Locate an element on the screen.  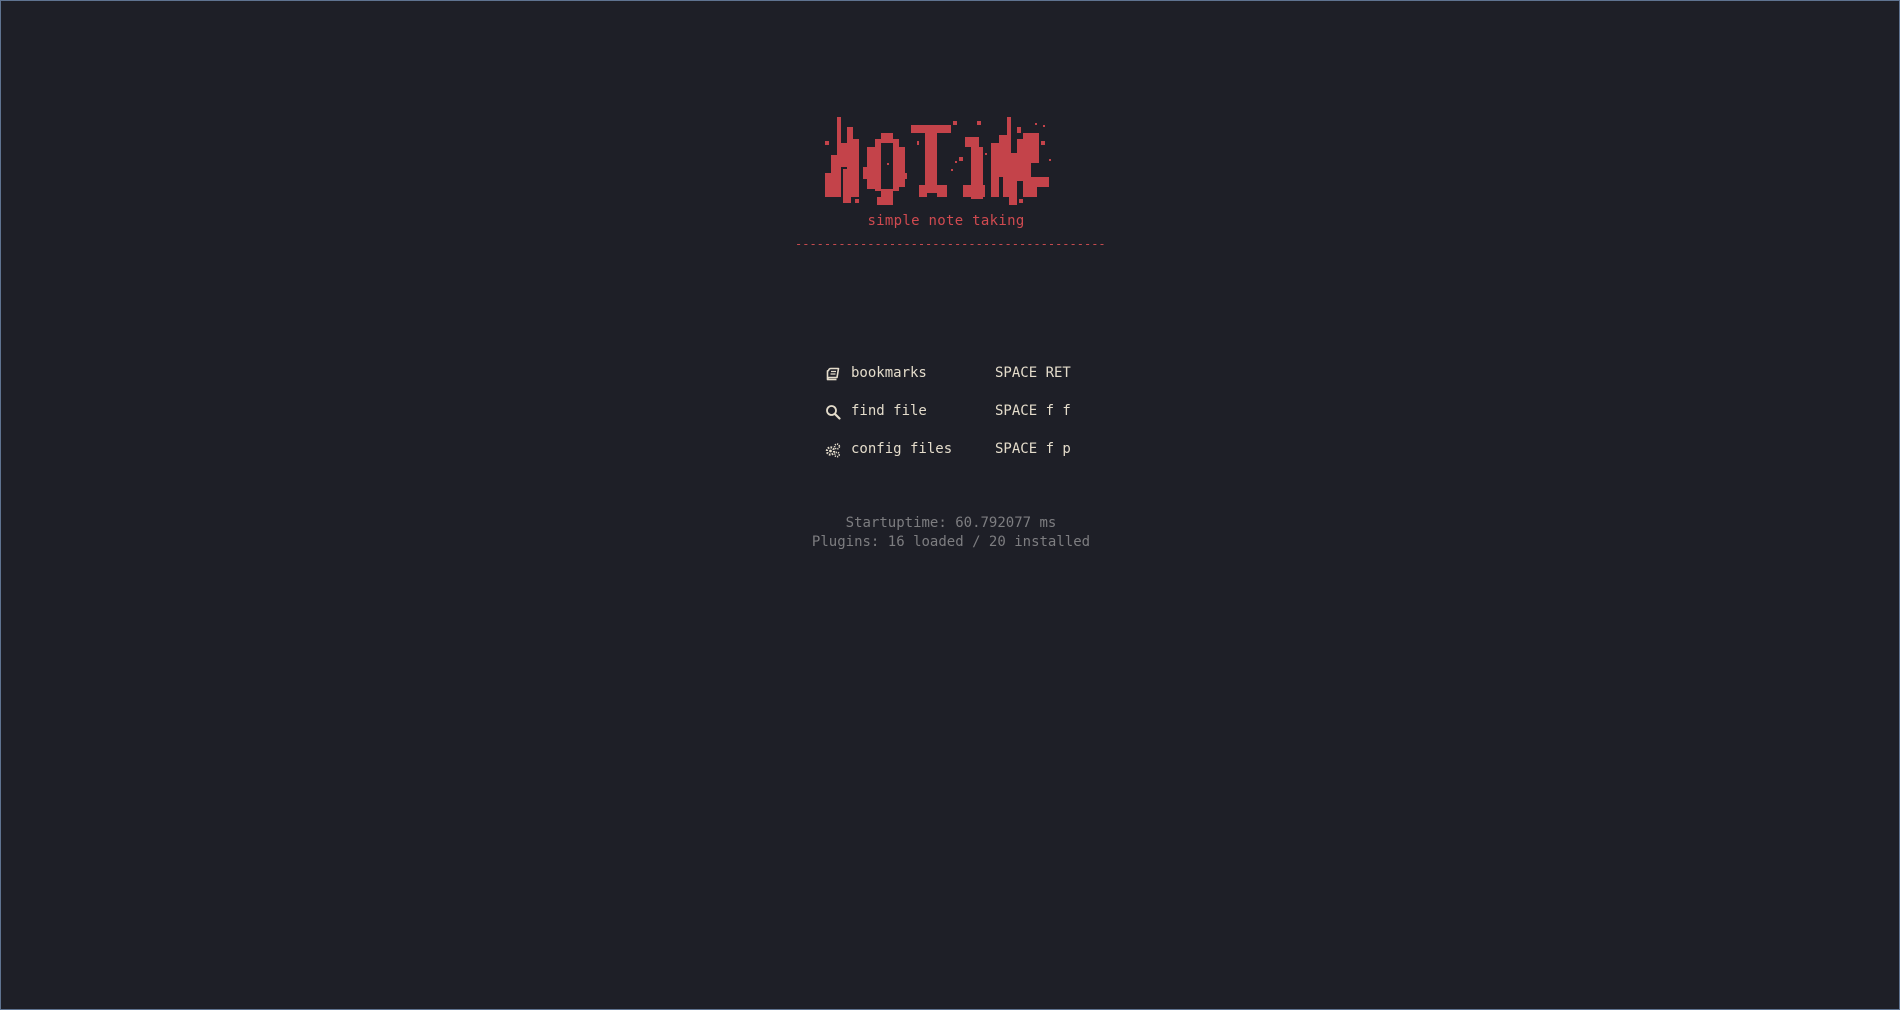
menu-item-config-files: config files SPACE f p is located at coordinates (953, 451).